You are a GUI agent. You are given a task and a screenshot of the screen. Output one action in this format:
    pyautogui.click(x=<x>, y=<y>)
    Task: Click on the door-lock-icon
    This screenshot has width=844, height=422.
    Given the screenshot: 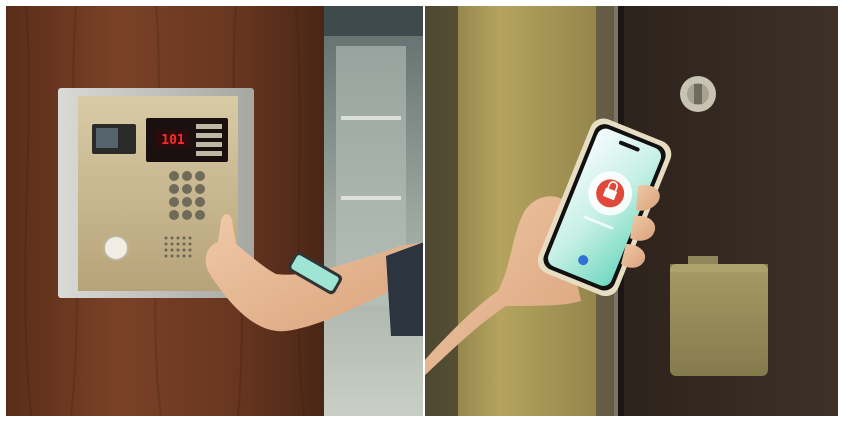 What is the action you would take?
    pyautogui.click(x=698, y=94)
    